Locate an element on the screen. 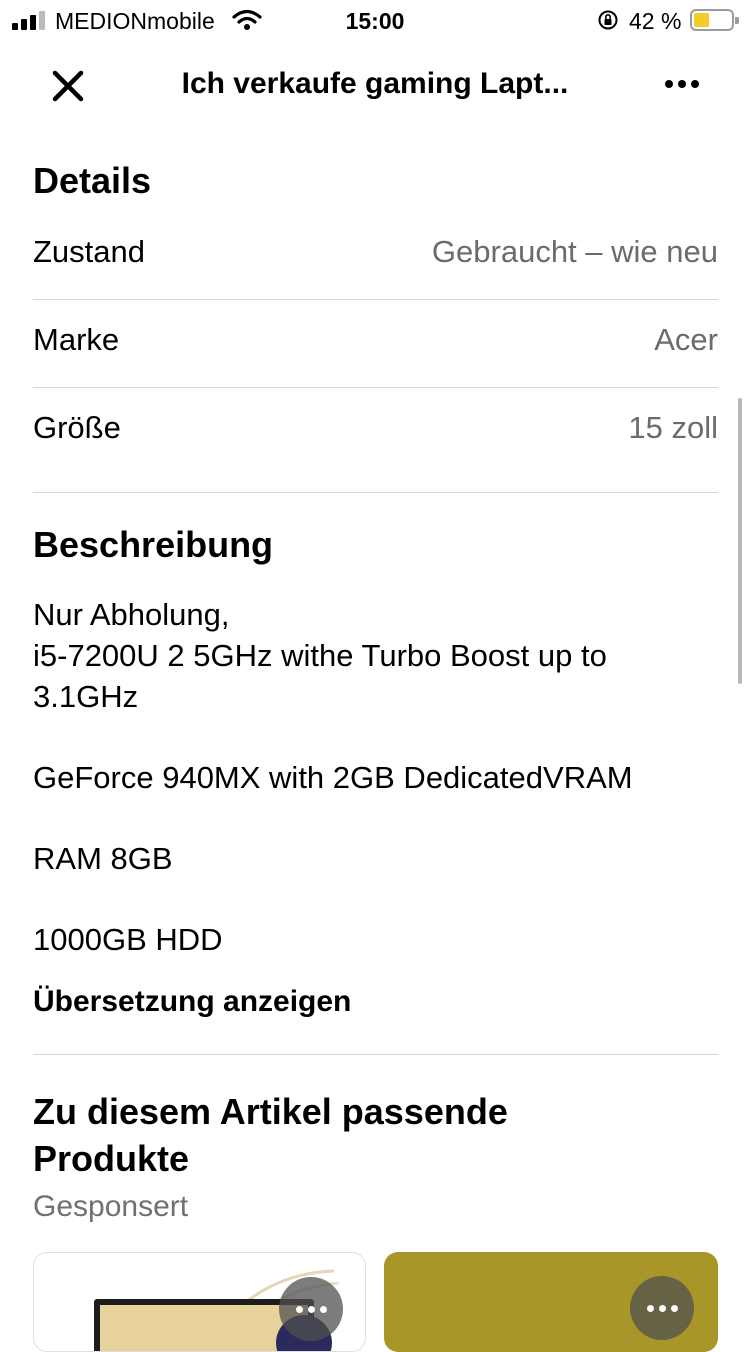 This screenshot has width=750, height=1352. detail-value: Gebraucht – wie neu is located at coordinates (574, 251).